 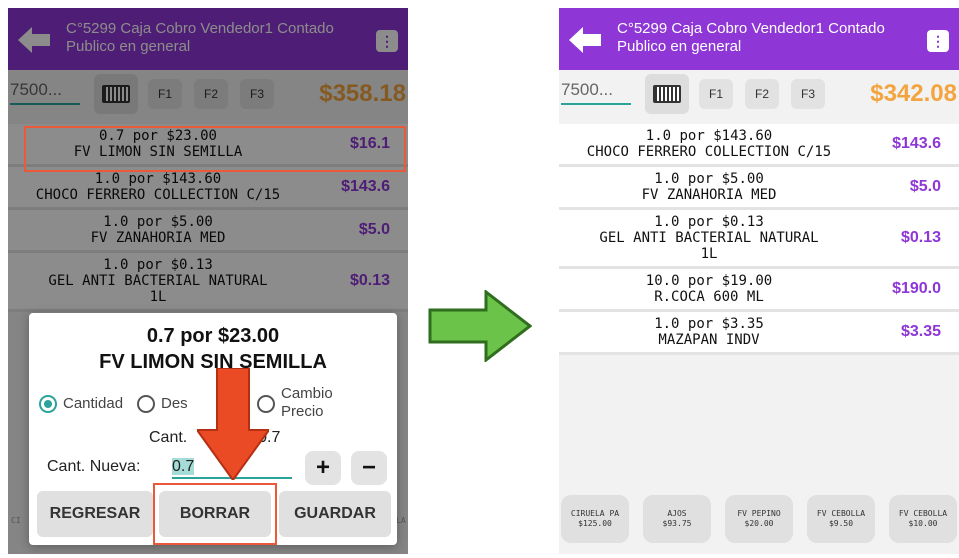 I want to click on kebab-menu-icon: ⋮, so click(x=938, y=41).